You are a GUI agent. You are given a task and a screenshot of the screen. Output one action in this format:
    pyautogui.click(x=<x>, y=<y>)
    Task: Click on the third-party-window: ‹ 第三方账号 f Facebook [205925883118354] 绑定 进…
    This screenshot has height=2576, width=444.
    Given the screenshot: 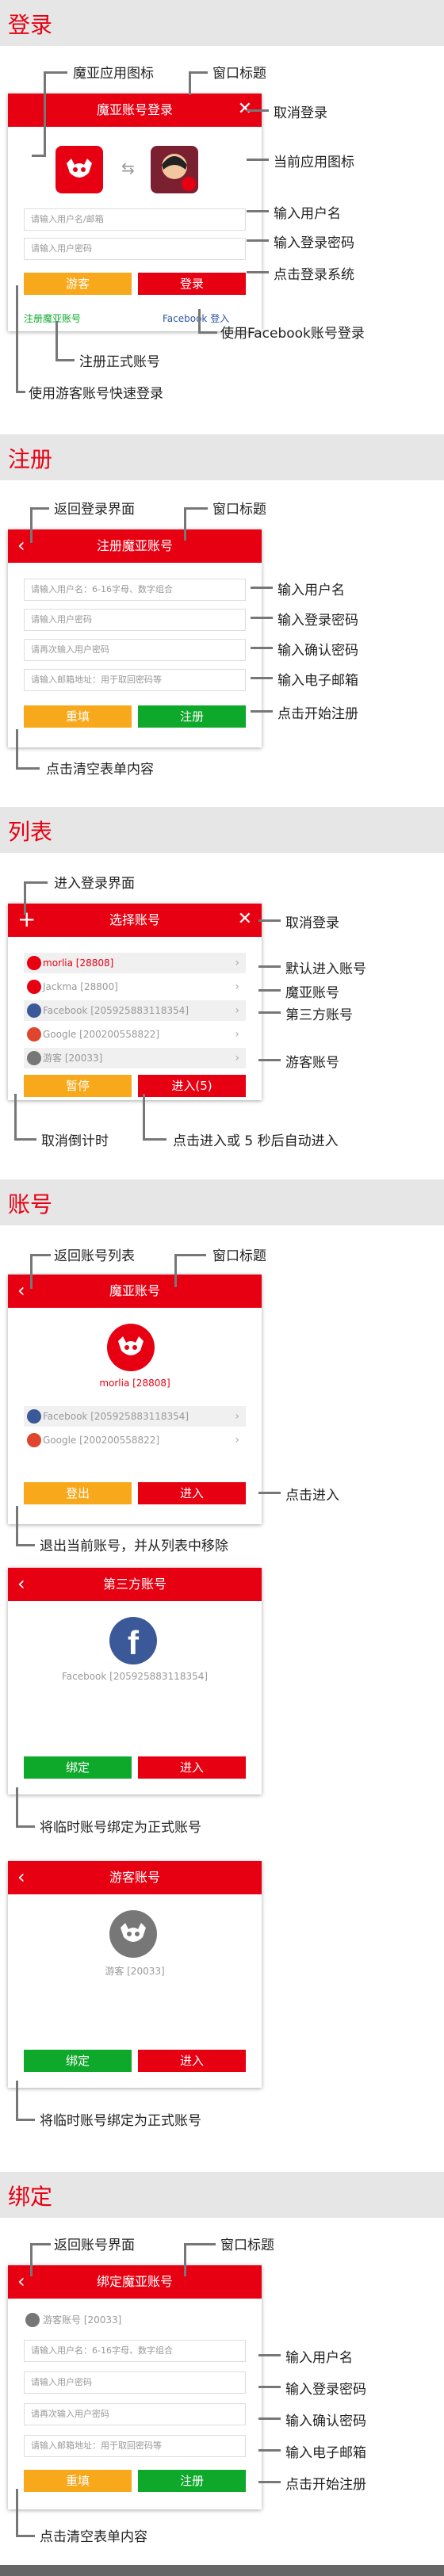 What is the action you would take?
    pyautogui.click(x=135, y=1681)
    